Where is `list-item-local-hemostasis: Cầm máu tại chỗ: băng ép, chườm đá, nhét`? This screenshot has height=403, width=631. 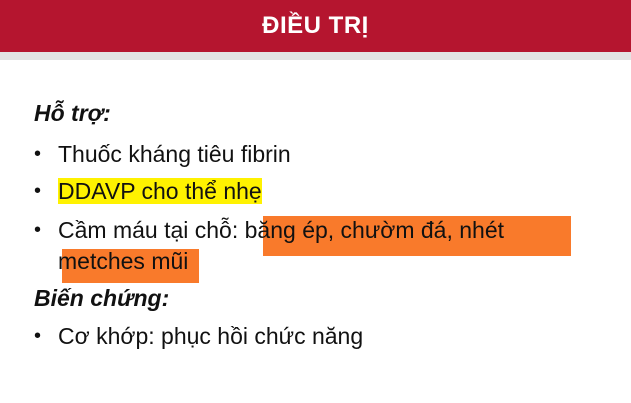 list-item-local-hemostasis: Cầm máu tại chỗ: băng ép, chườm đá, nhét is located at coordinates (281, 230).